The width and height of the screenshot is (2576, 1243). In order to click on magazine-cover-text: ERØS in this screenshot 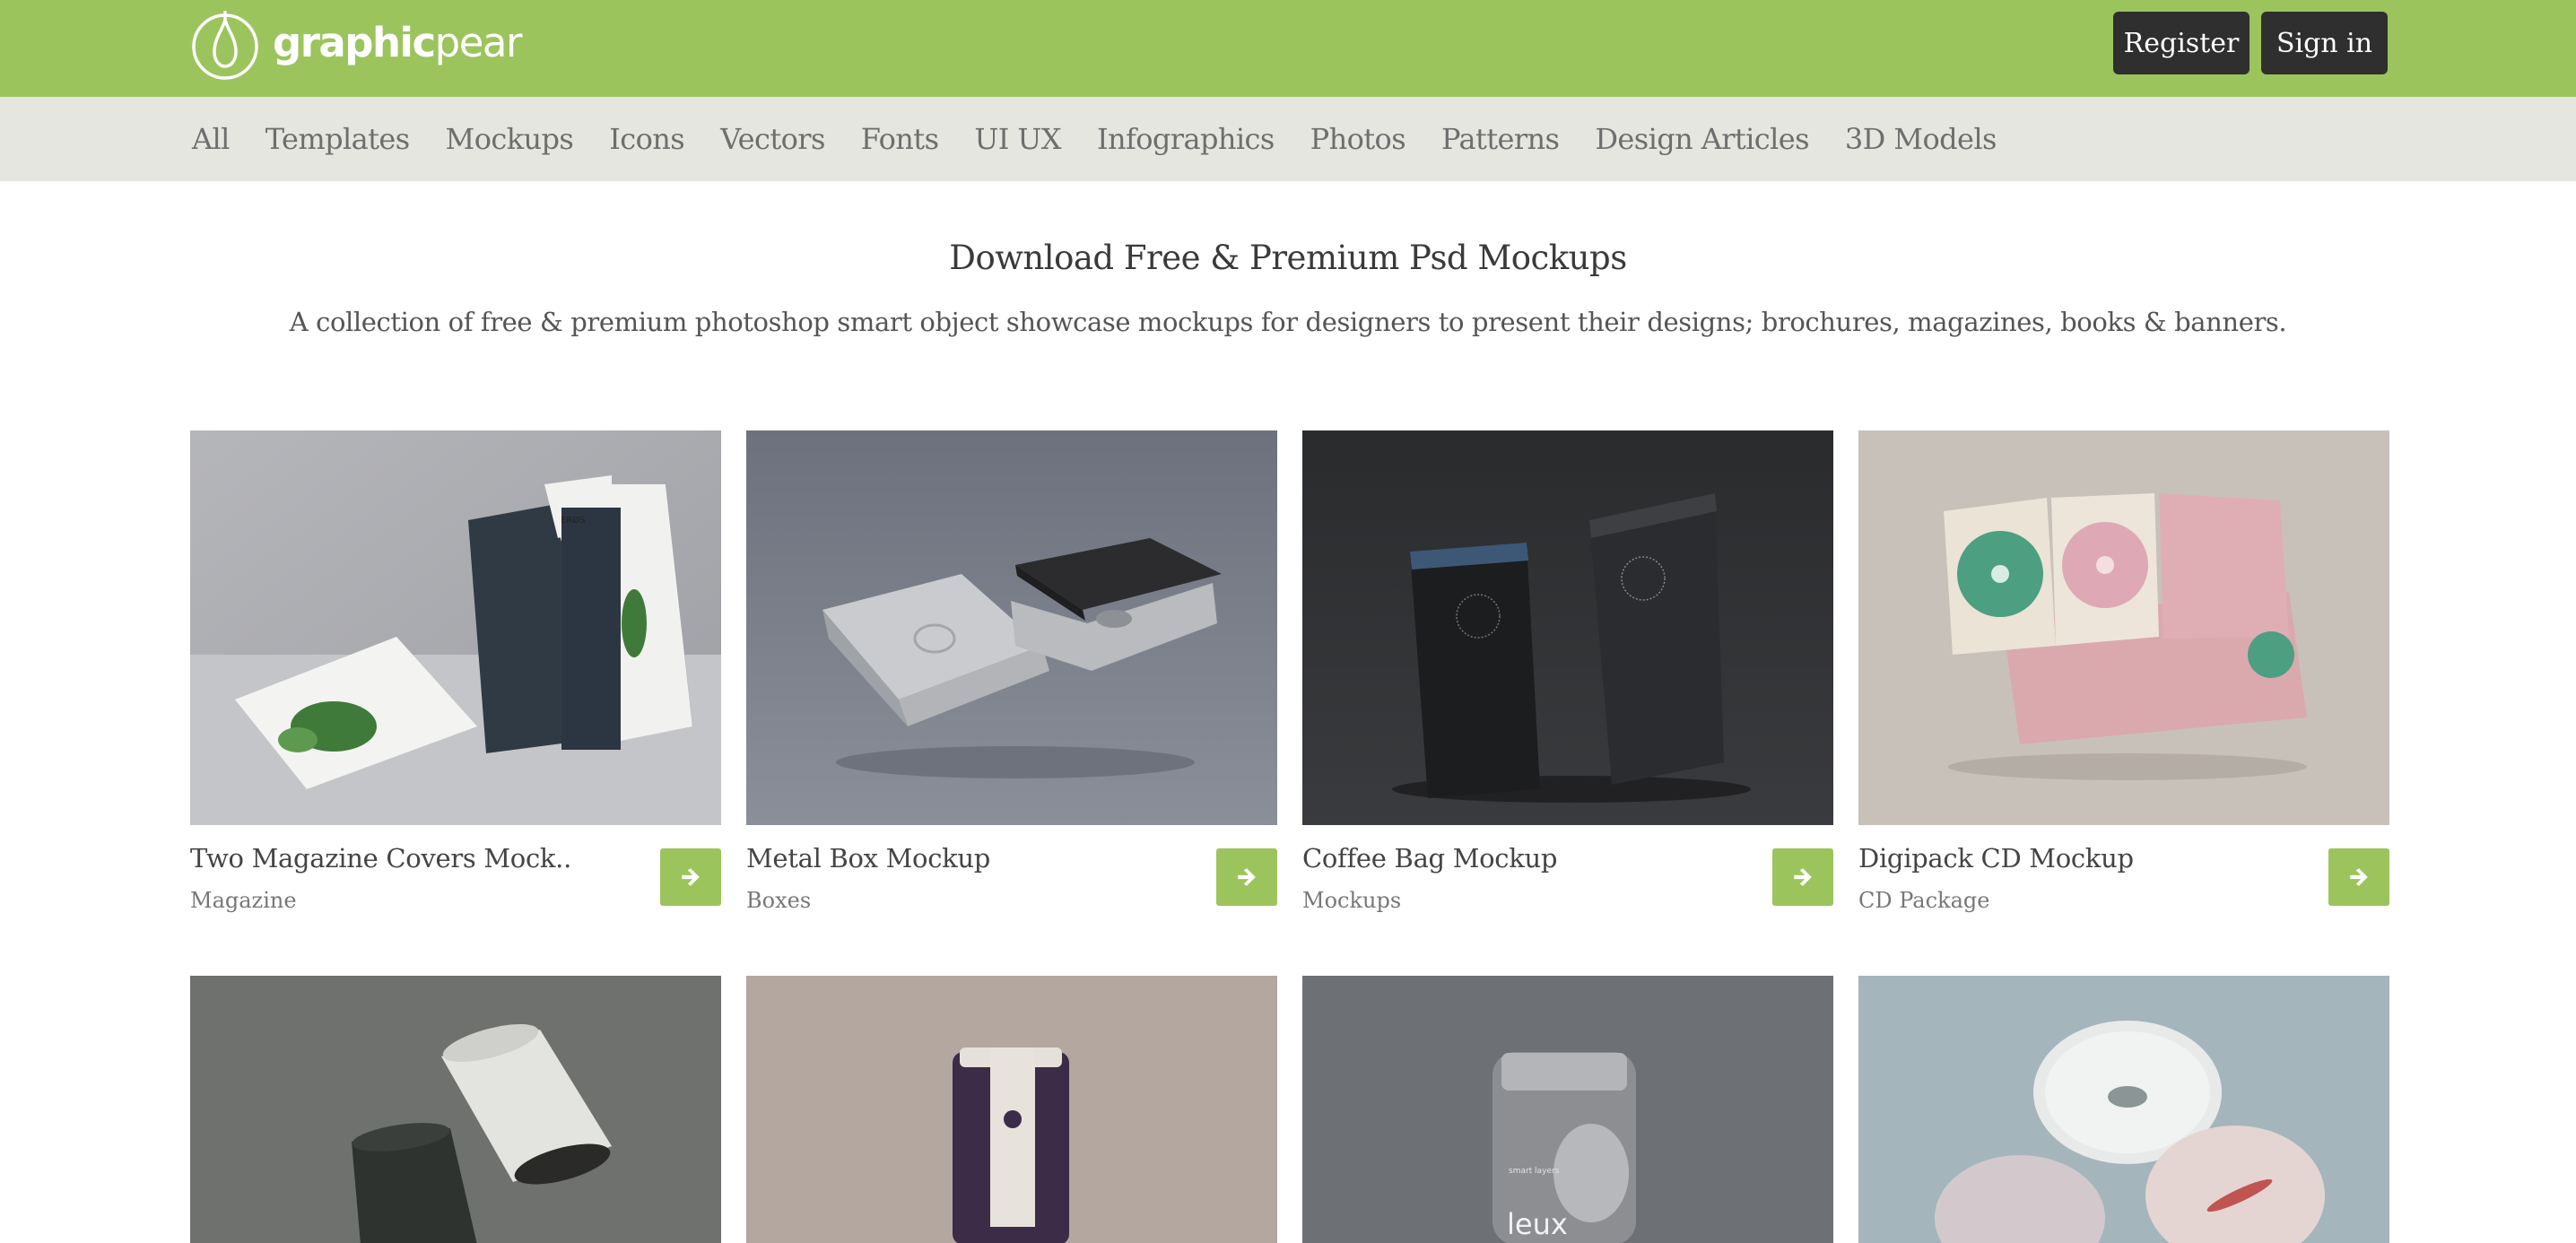, I will do `click(573, 520)`.